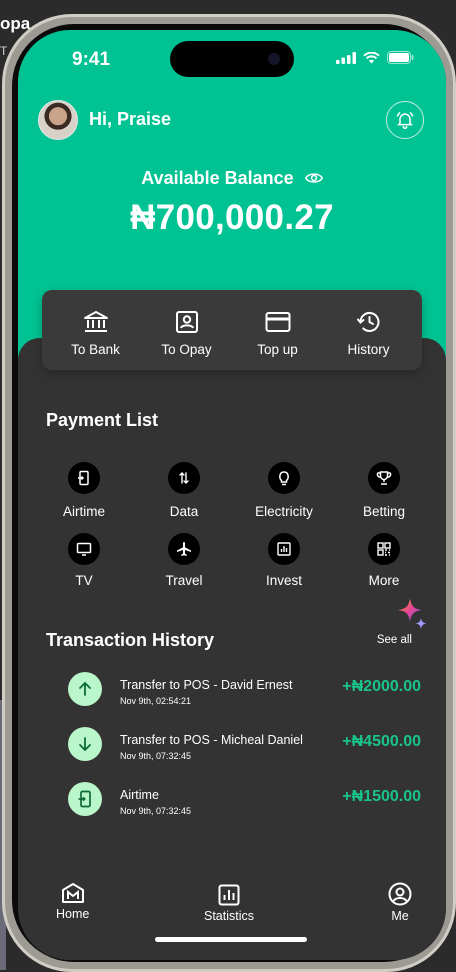 This screenshot has height=972, width=456. I want to click on payment-more: More, so click(384, 560).